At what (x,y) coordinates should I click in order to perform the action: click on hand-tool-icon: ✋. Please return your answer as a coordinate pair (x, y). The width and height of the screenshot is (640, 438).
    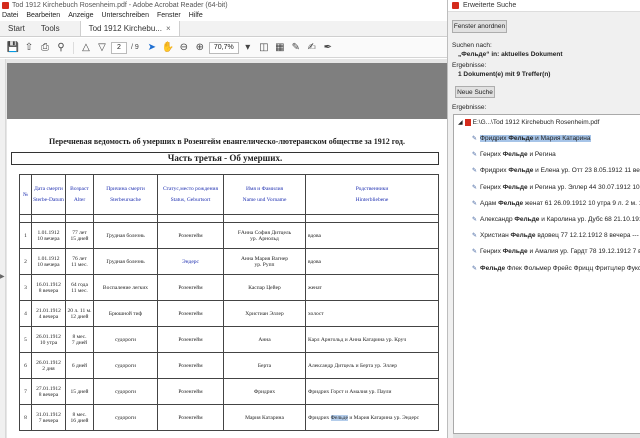
    Looking at the image, I should click on (168, 48).